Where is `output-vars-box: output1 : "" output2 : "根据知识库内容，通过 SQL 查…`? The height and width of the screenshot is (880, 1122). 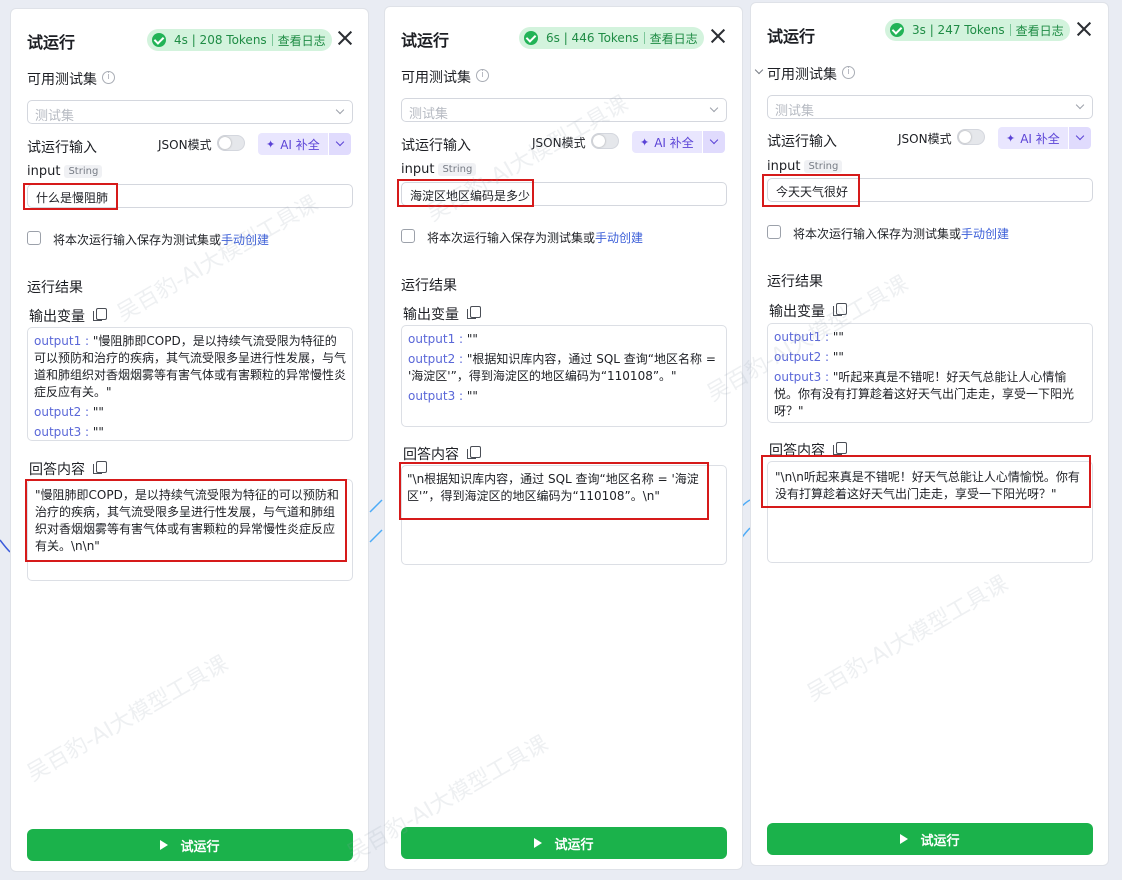
output-vars-box: output1 : "" output2 : "根据知识库内容，通过 SQL 查… is located at coordinates (564, 376).